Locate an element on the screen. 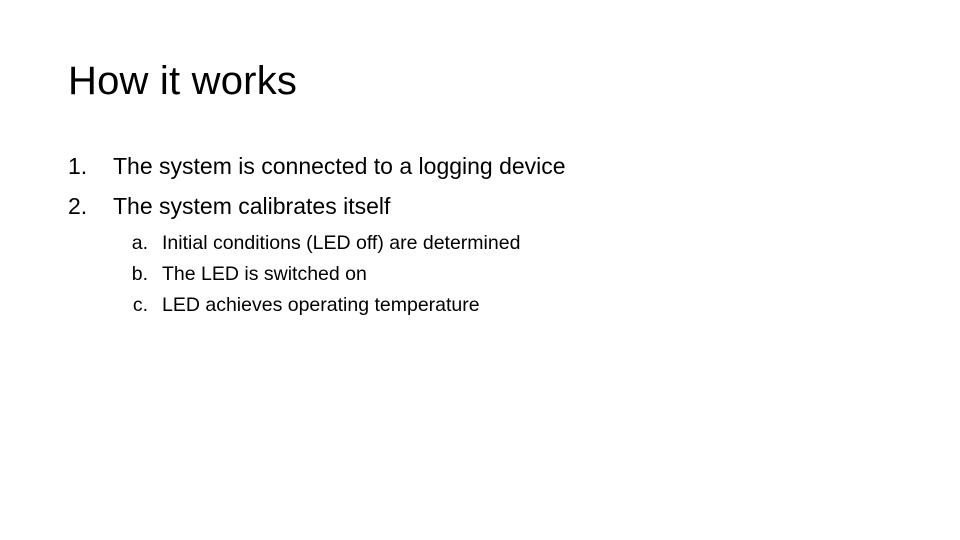 The height and width of the screenshot is (540, 960). list-item-marker: 1. is located at coordinates (78, 166).